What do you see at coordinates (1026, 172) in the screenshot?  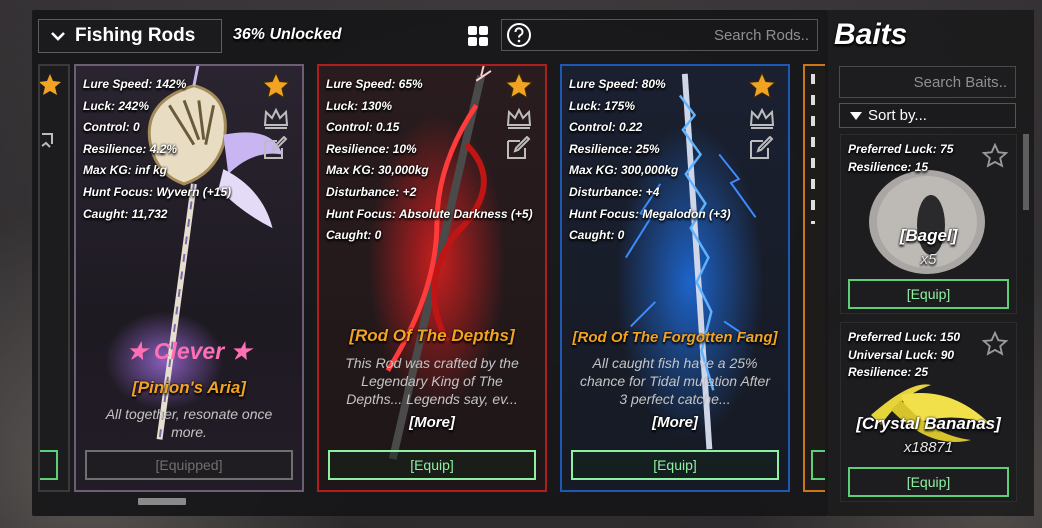 I see `baits-scrollbar` at bounding box center [1026, 172].